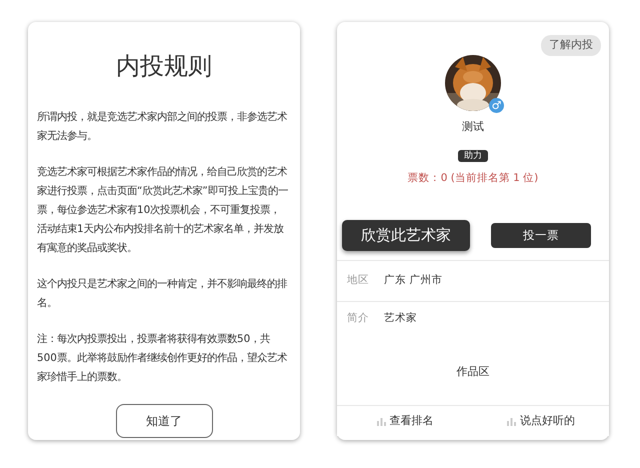  I want to click on male-icon: ♂, so click(496, 105).